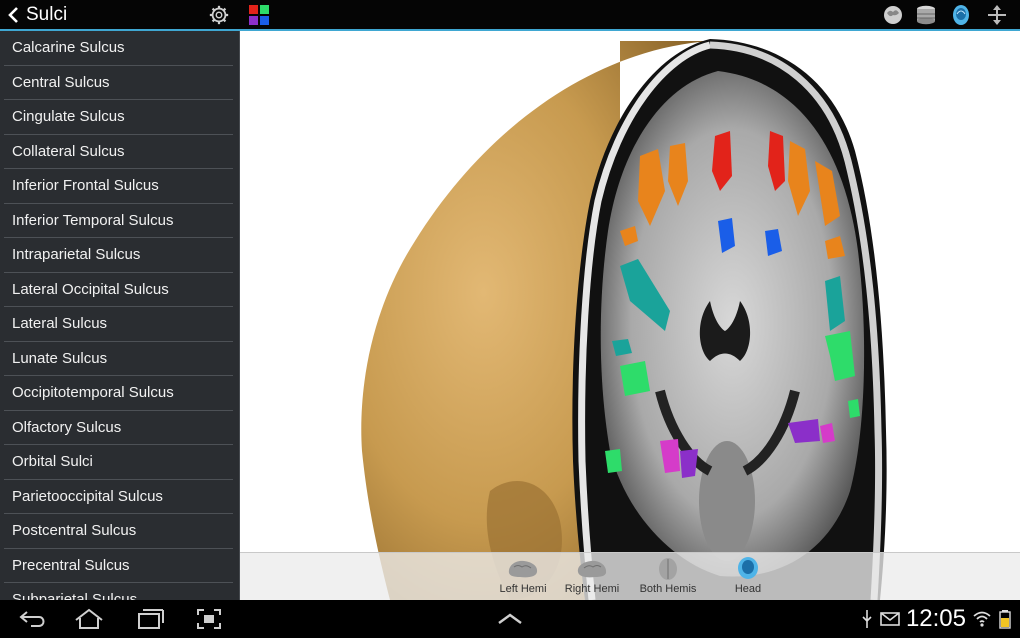 This screenshot has width=1020, height=638. Describe the element at coordinates (33, 619) in the screenshot. I see `back-nav-icon` at that location.